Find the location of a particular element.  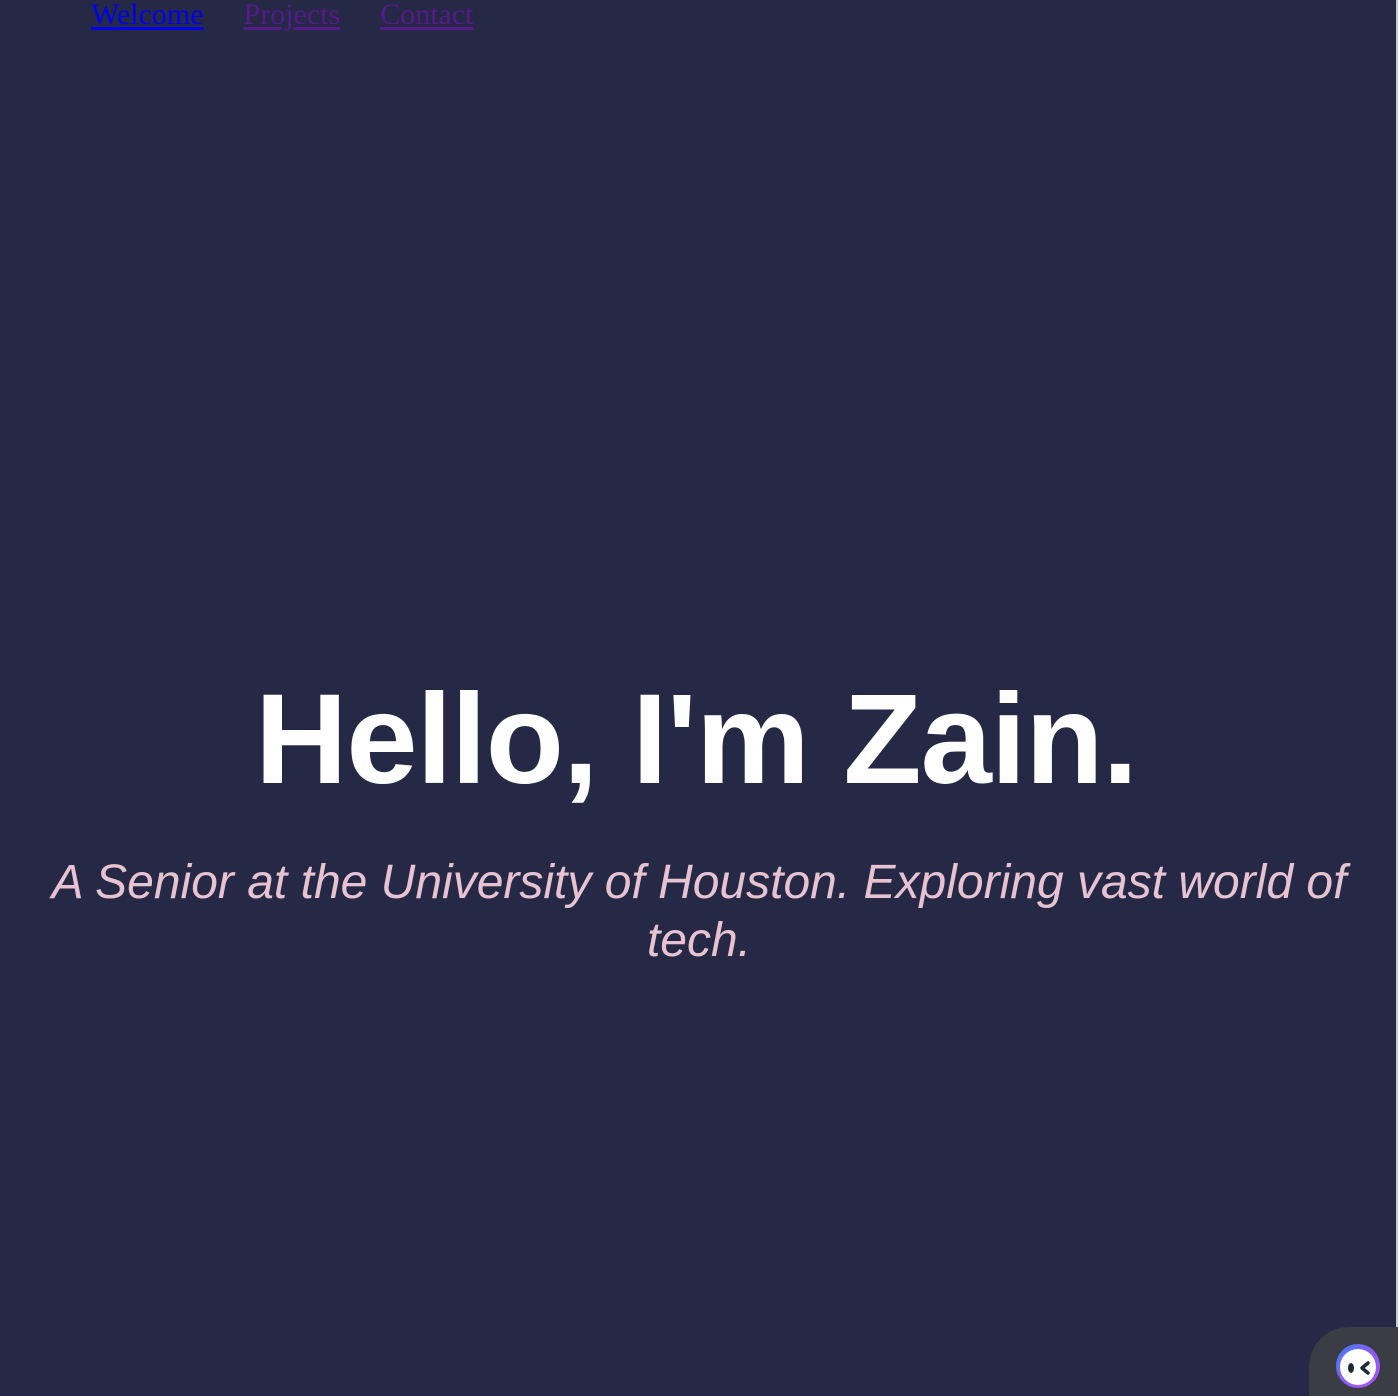

nav-link-contact: Contact is located at coordinates (426, 16).